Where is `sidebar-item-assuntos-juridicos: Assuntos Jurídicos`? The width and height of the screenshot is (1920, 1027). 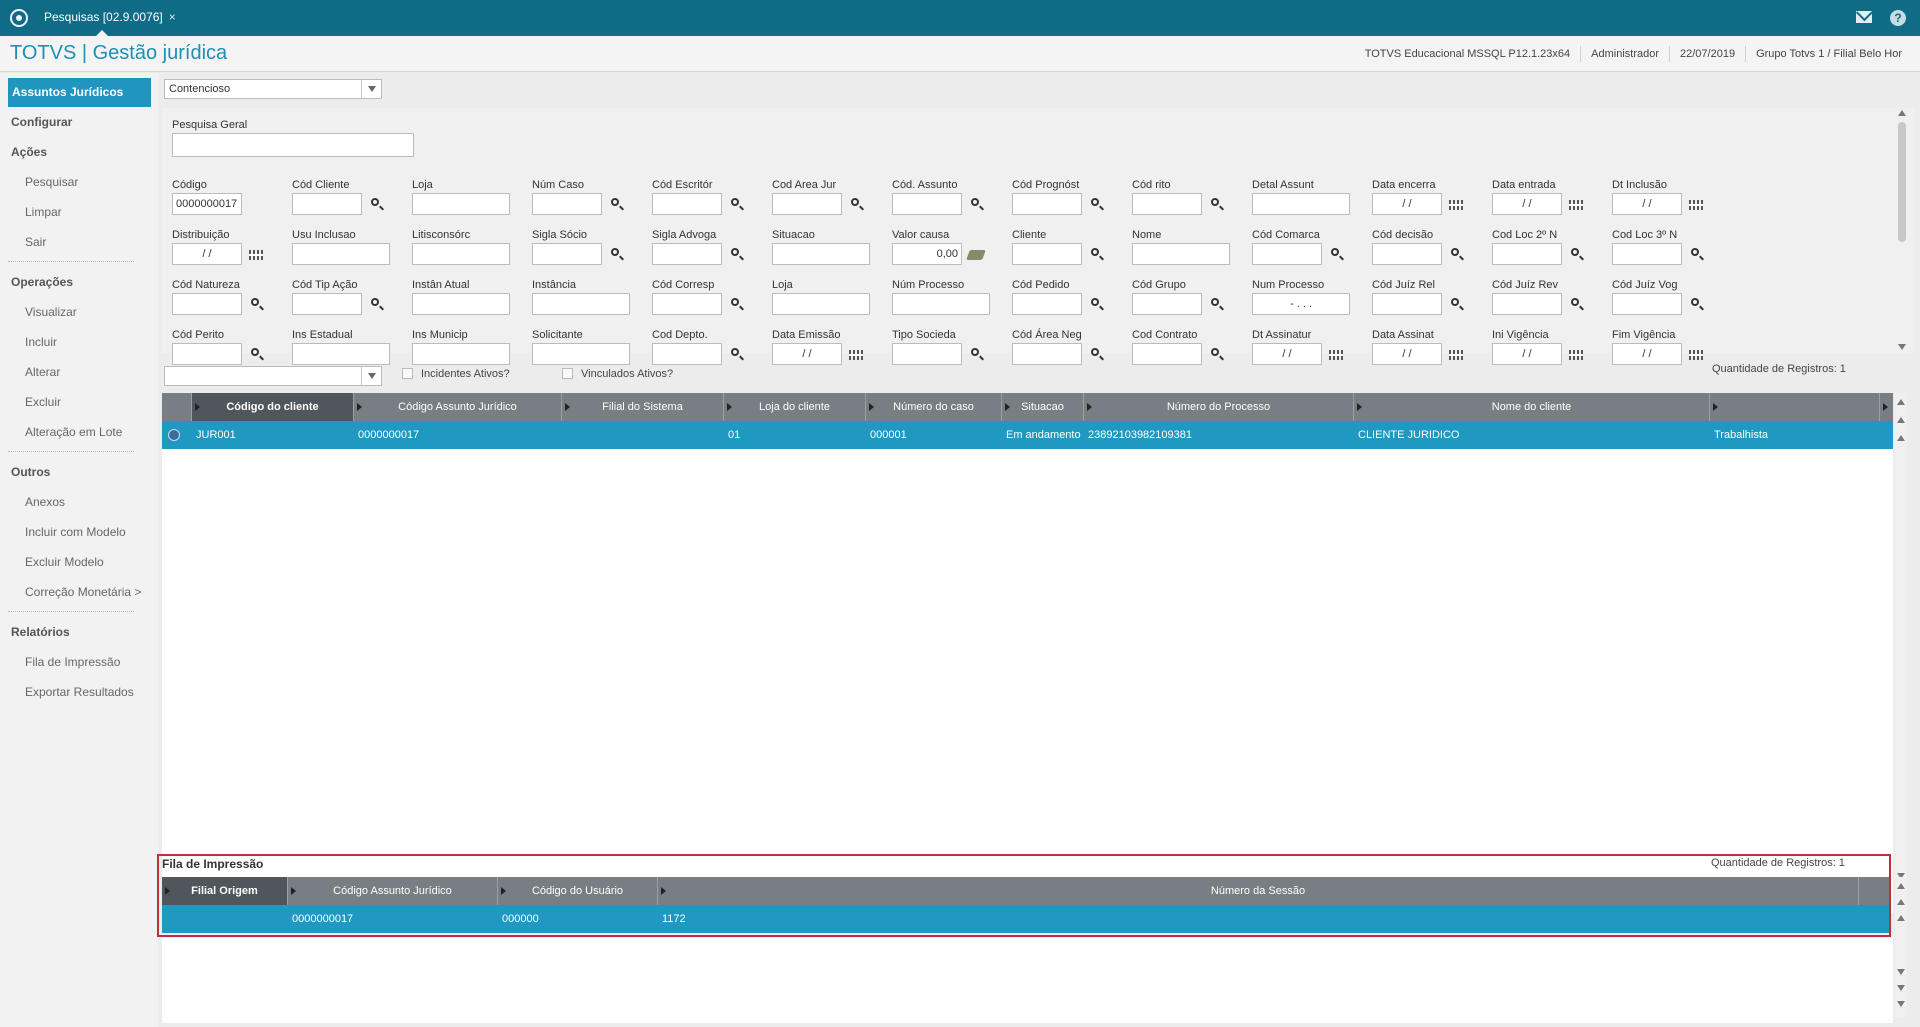
sidebar-item-assuntos-juridicos: Assuntos Jurídicos is located at coordinates (79, 92).